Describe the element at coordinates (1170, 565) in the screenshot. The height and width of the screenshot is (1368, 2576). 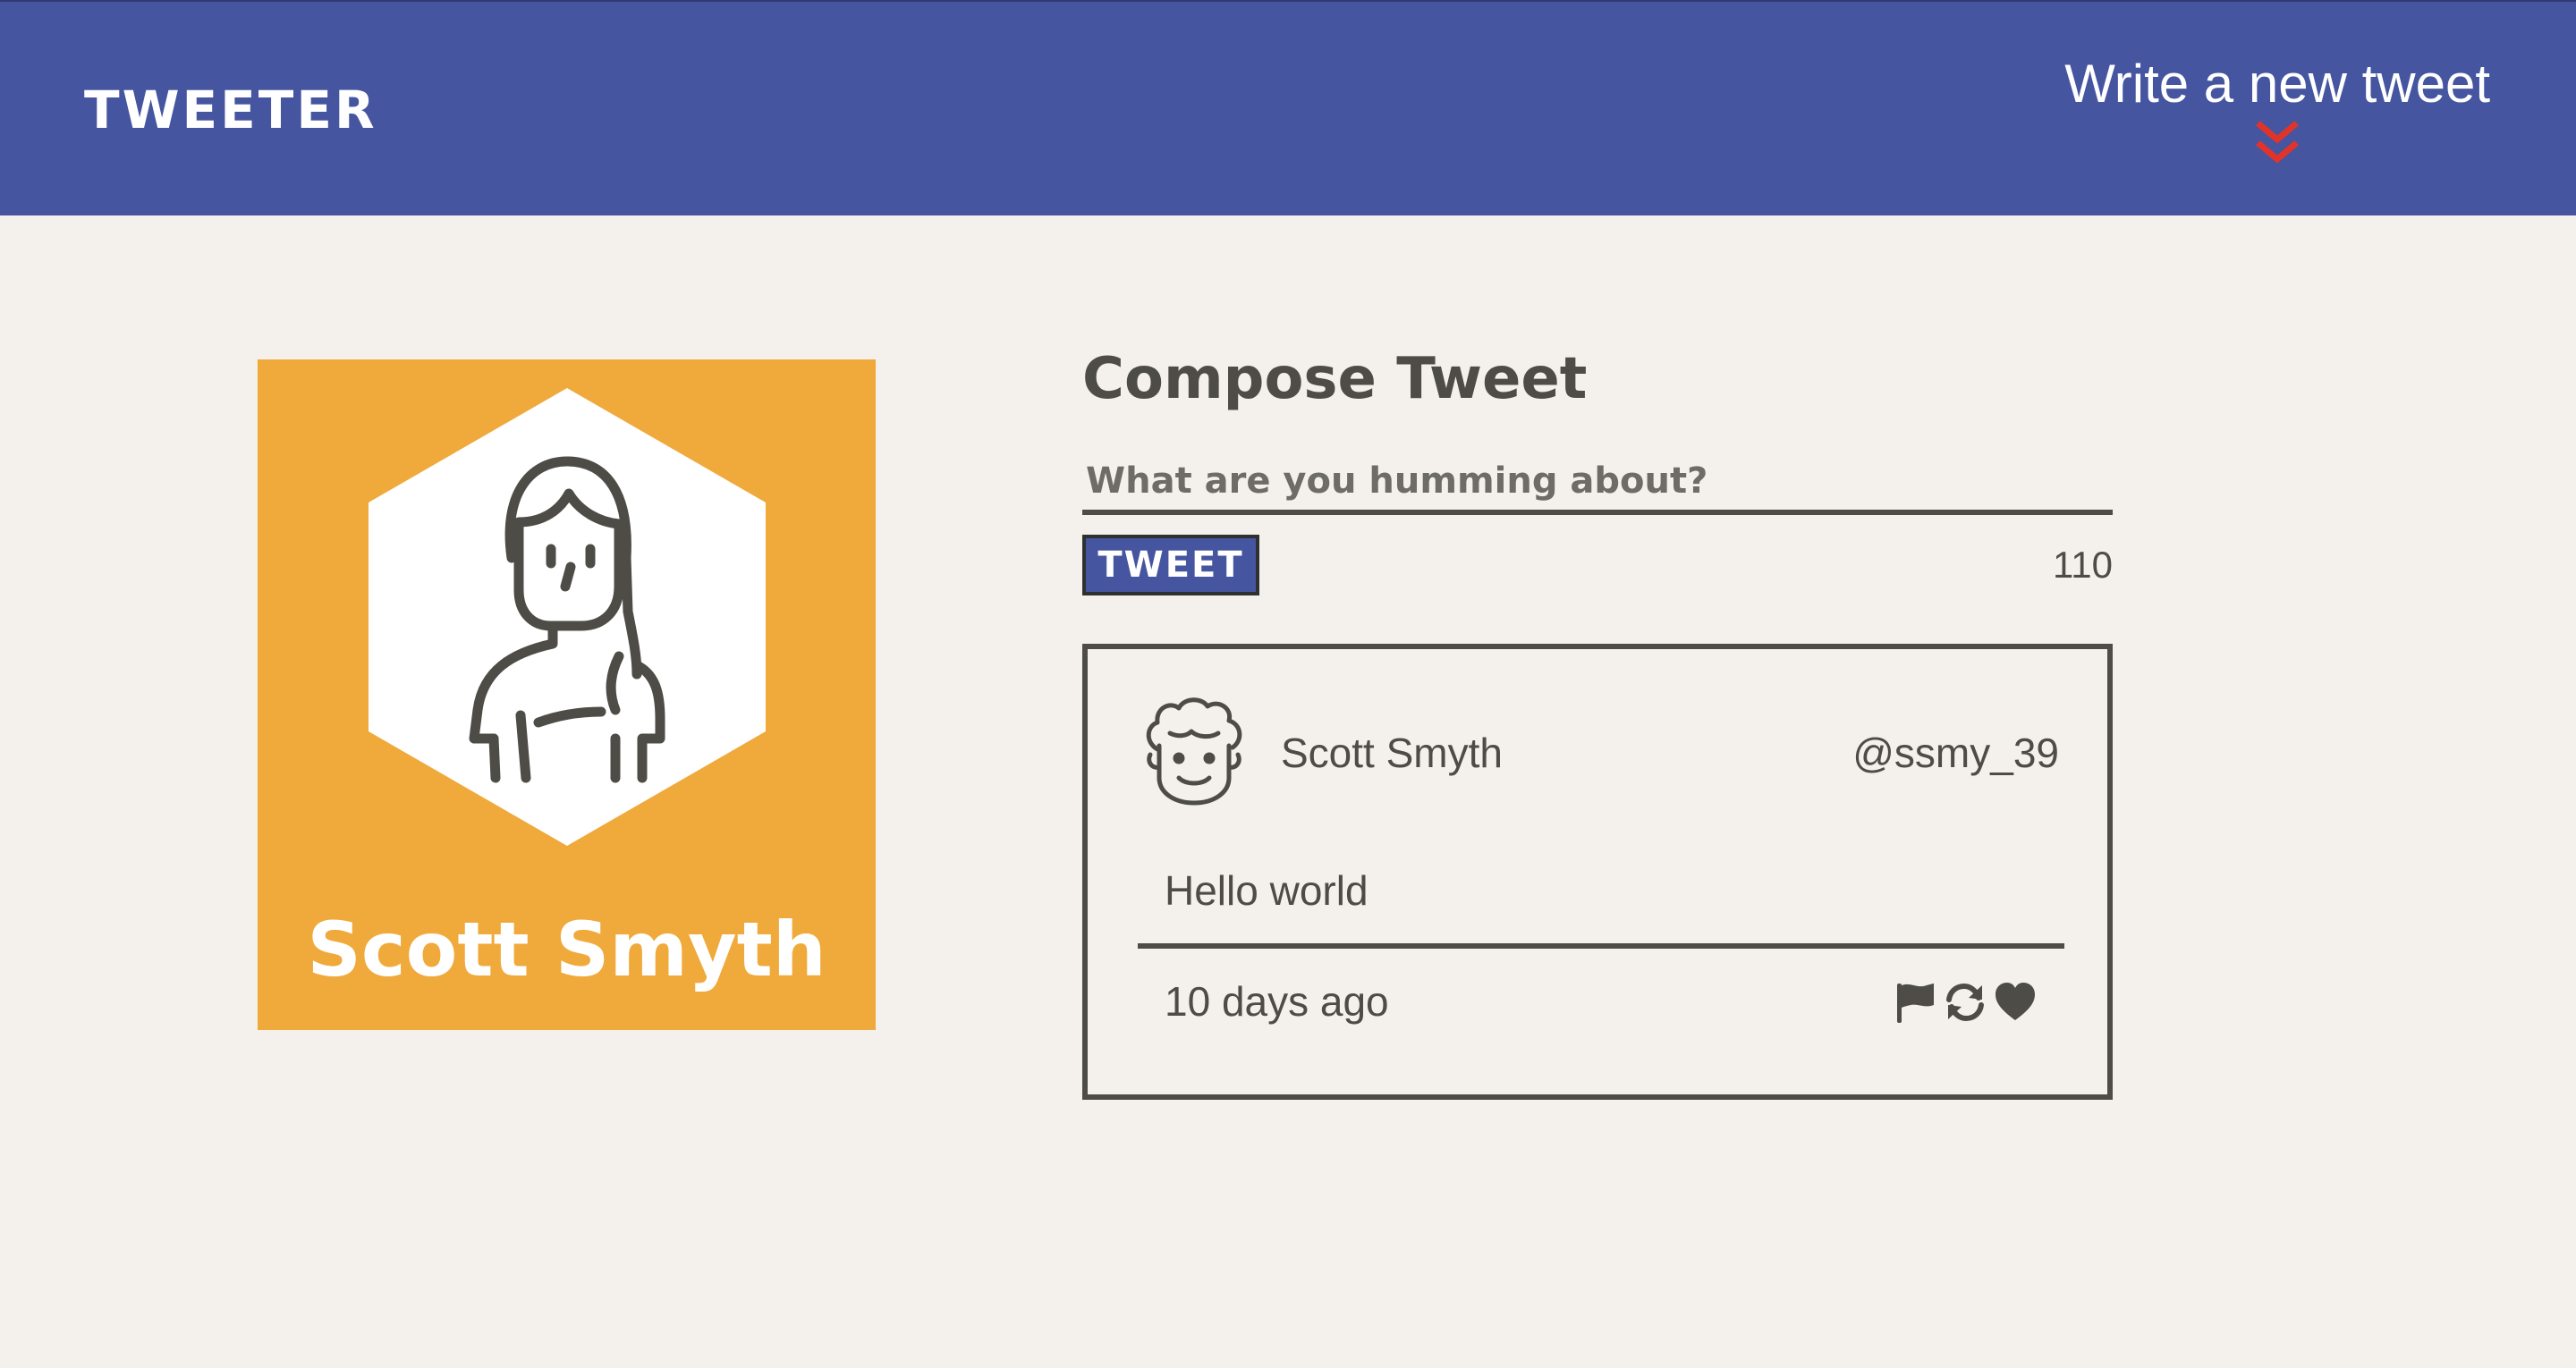
I see `tweet-button: TWEET` at that location.